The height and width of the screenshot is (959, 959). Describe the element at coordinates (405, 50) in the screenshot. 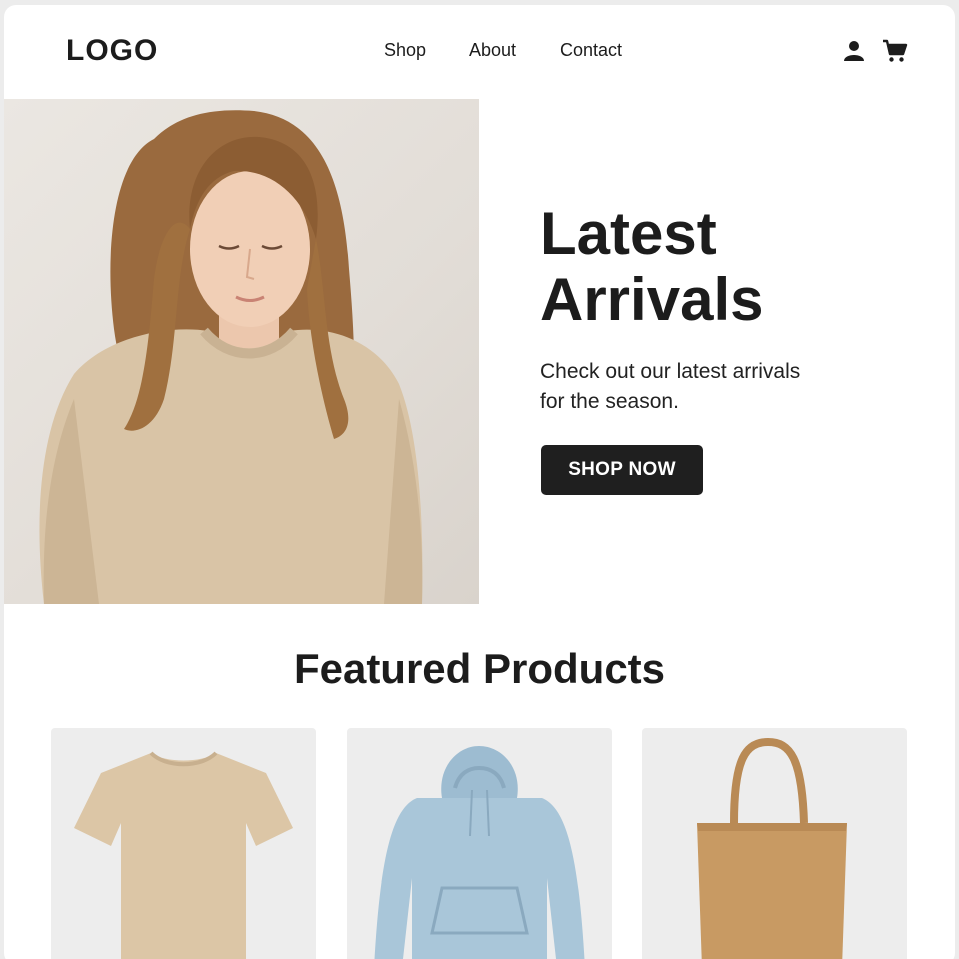

I see `nav-shop-link: Shop` at that location.